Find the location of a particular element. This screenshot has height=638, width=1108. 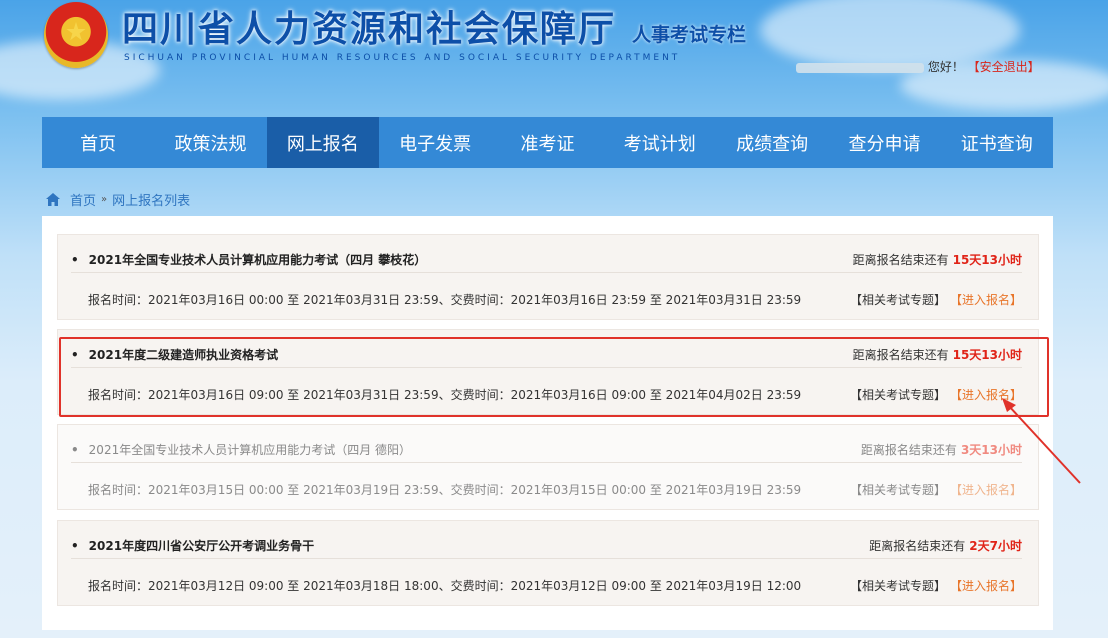

exam-title: 2021年度四川省公安厅公开考调业务骨干 is located at coordinates (192, 545).